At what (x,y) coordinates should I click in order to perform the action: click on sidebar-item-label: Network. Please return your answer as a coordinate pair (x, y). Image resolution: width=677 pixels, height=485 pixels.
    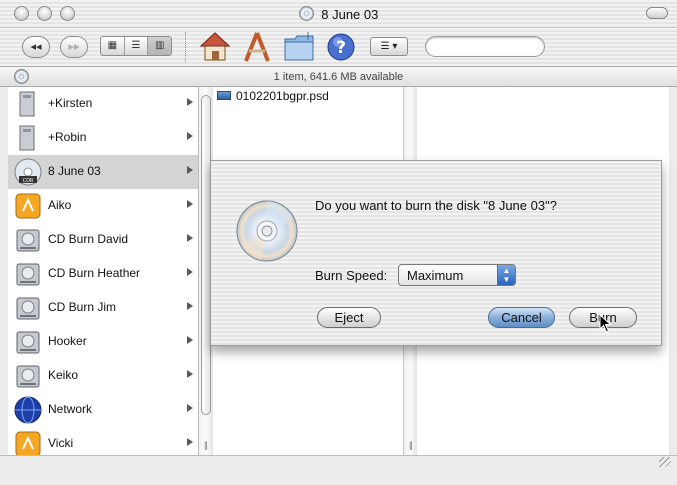
    Looking at the image, I should click on (70, 409).